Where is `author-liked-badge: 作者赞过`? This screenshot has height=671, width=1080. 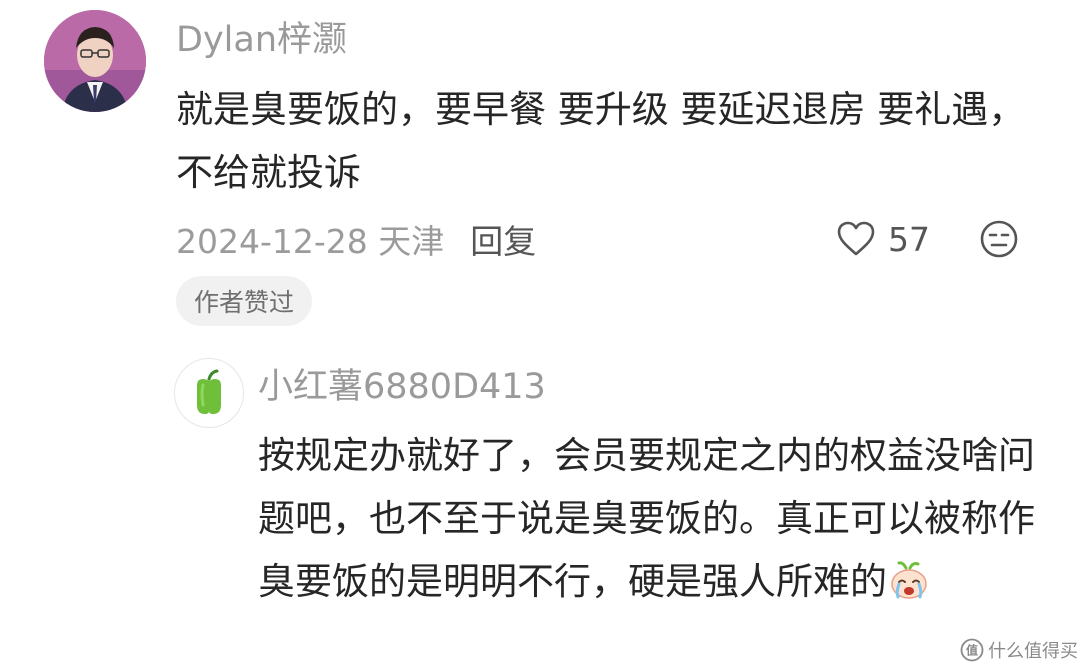
author-liked-badge: 作者赞过 is located at coordinates (244, 301).